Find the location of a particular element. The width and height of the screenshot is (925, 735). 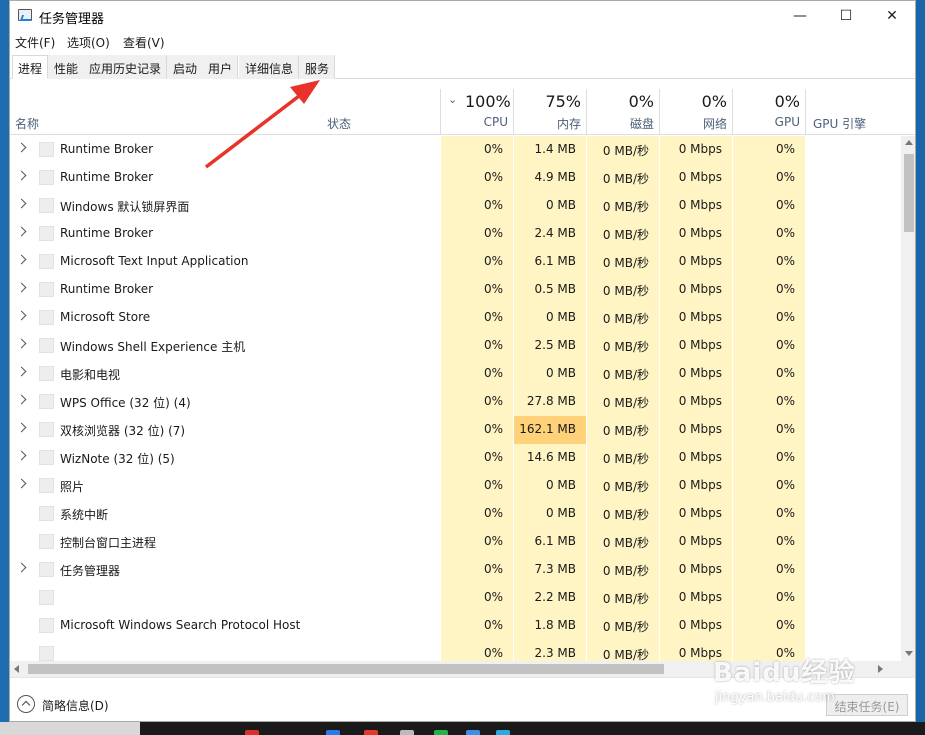

fewer-details-link: 简略信息(D) is located at coordinates (75, 705).